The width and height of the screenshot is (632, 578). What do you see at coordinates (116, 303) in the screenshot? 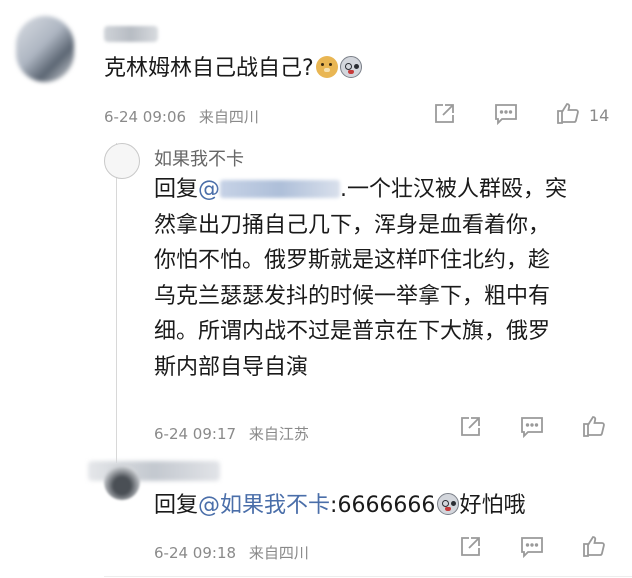
I see `thread-line` at bounding box center [116, 303].